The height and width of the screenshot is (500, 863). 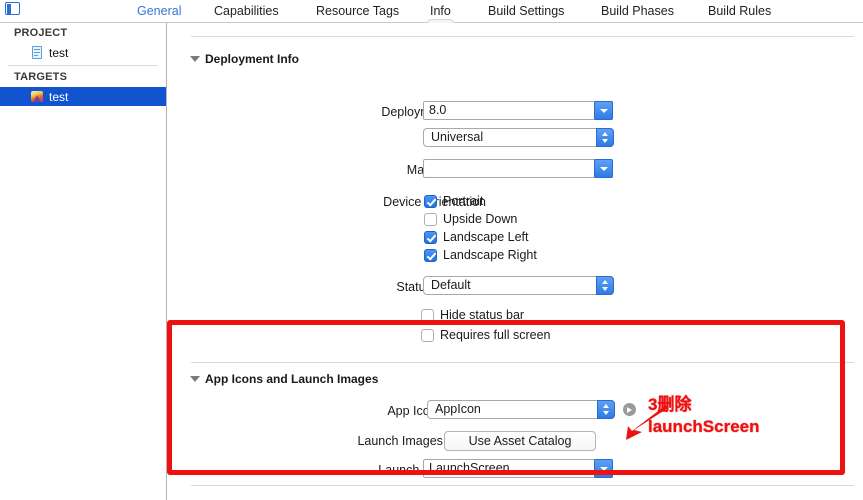 I want to click on checkbox-label: Portrait, so click(x=463, y=201).